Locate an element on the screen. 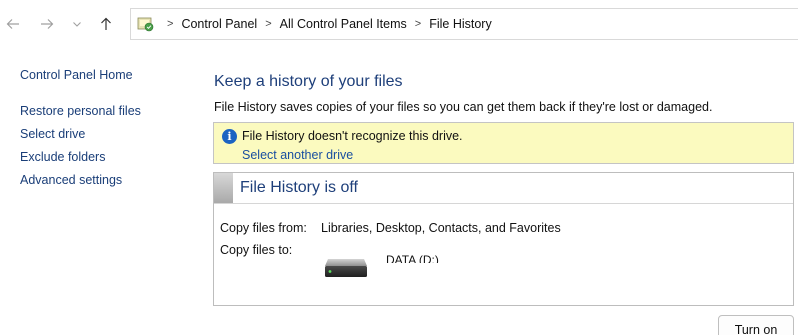 This screenshot has width=798, height=335. info-icon: i is located at coordinates (229, 136).